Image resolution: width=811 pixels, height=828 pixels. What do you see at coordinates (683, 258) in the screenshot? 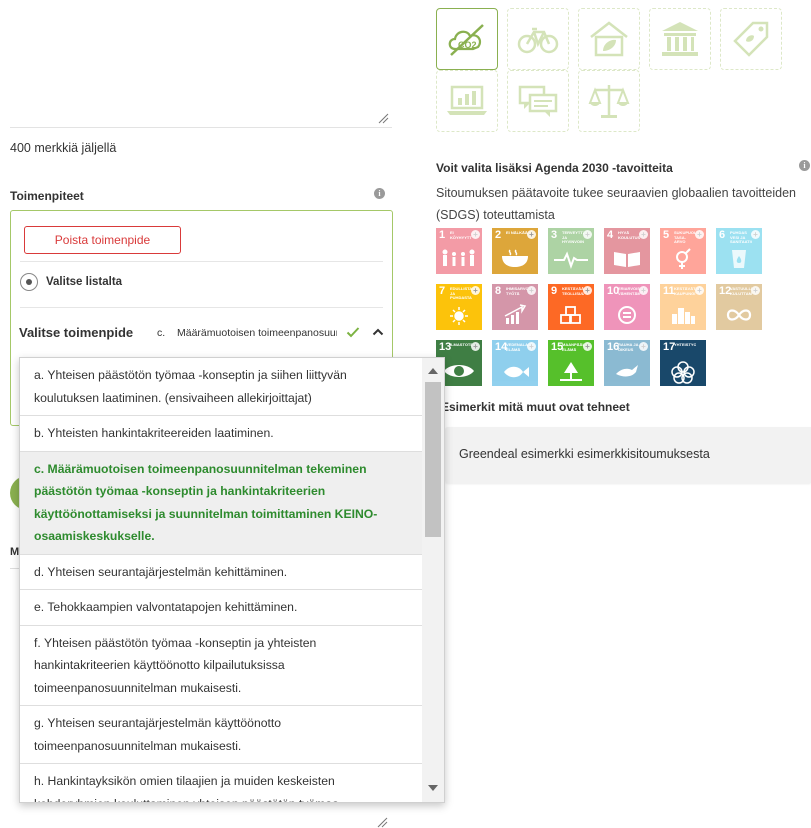
I see `gender-equality-icon` at bounding box center [683, 258].